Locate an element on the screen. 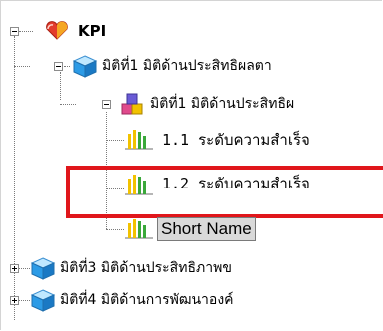 Image resolution: width=383 pixels, height=331 pixels. tree-node-kpi: KPI is located at coordinates (92, 31).